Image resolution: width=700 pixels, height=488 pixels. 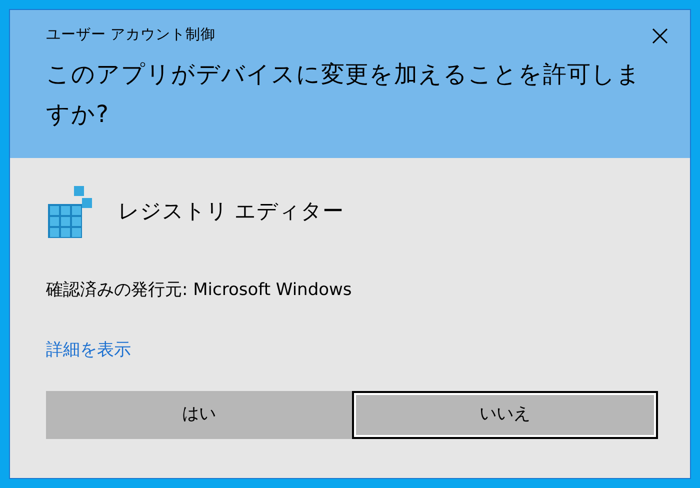 I want to click on no-button: いいえ, so click(x=505, y=415).